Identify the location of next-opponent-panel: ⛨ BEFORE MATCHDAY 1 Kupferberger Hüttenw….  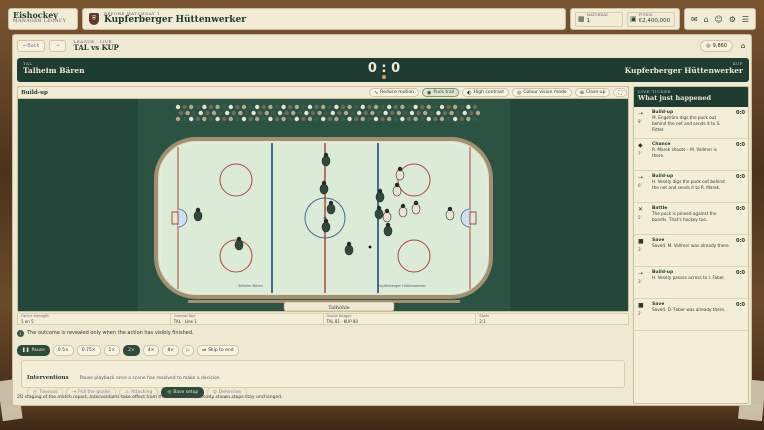
(324, 19).